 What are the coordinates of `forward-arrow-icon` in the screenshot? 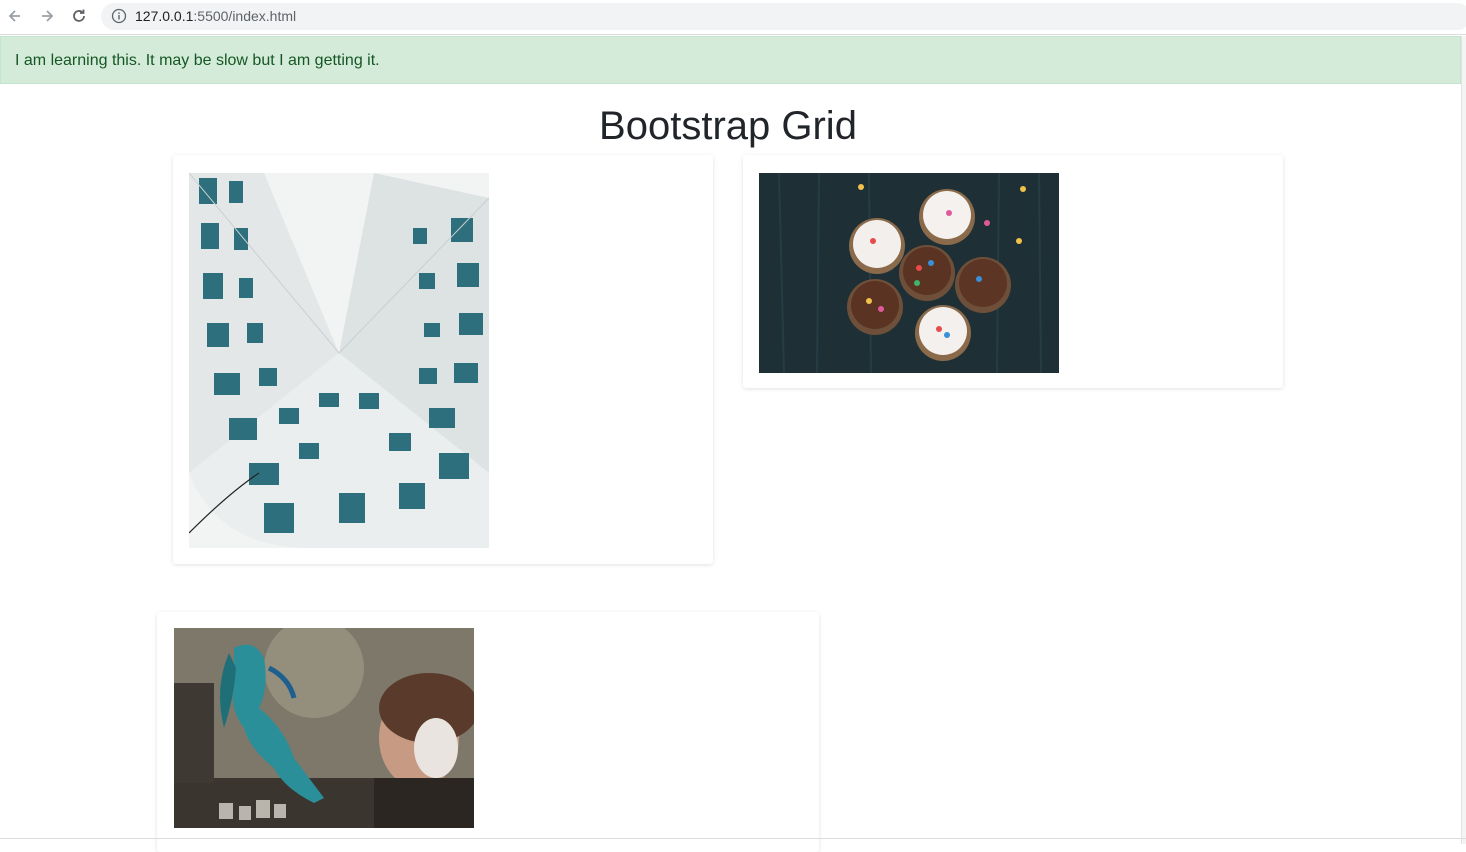 It's located at (47, 16).